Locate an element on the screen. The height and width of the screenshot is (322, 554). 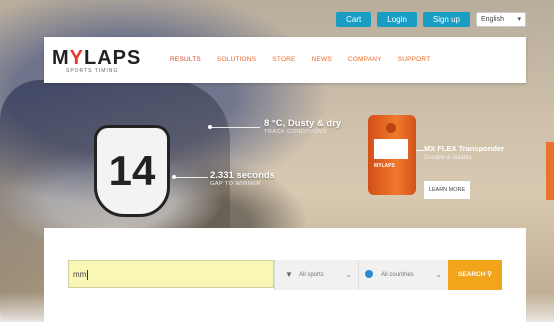
sports-select: ▼ All sports ⌄ is located at coordinates (316, 275).